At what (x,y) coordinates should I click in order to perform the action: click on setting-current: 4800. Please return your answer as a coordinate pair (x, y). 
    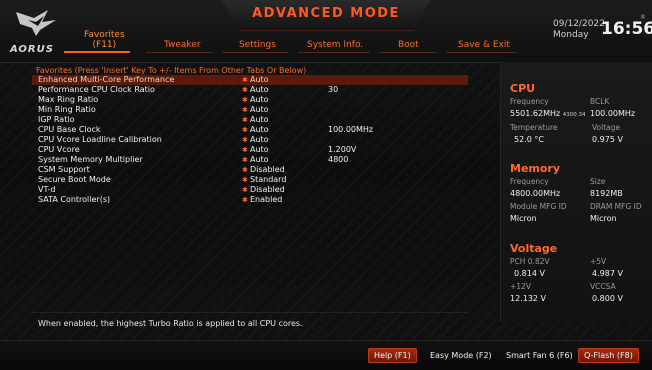
    Looking at the image, I should click on (338, 159).